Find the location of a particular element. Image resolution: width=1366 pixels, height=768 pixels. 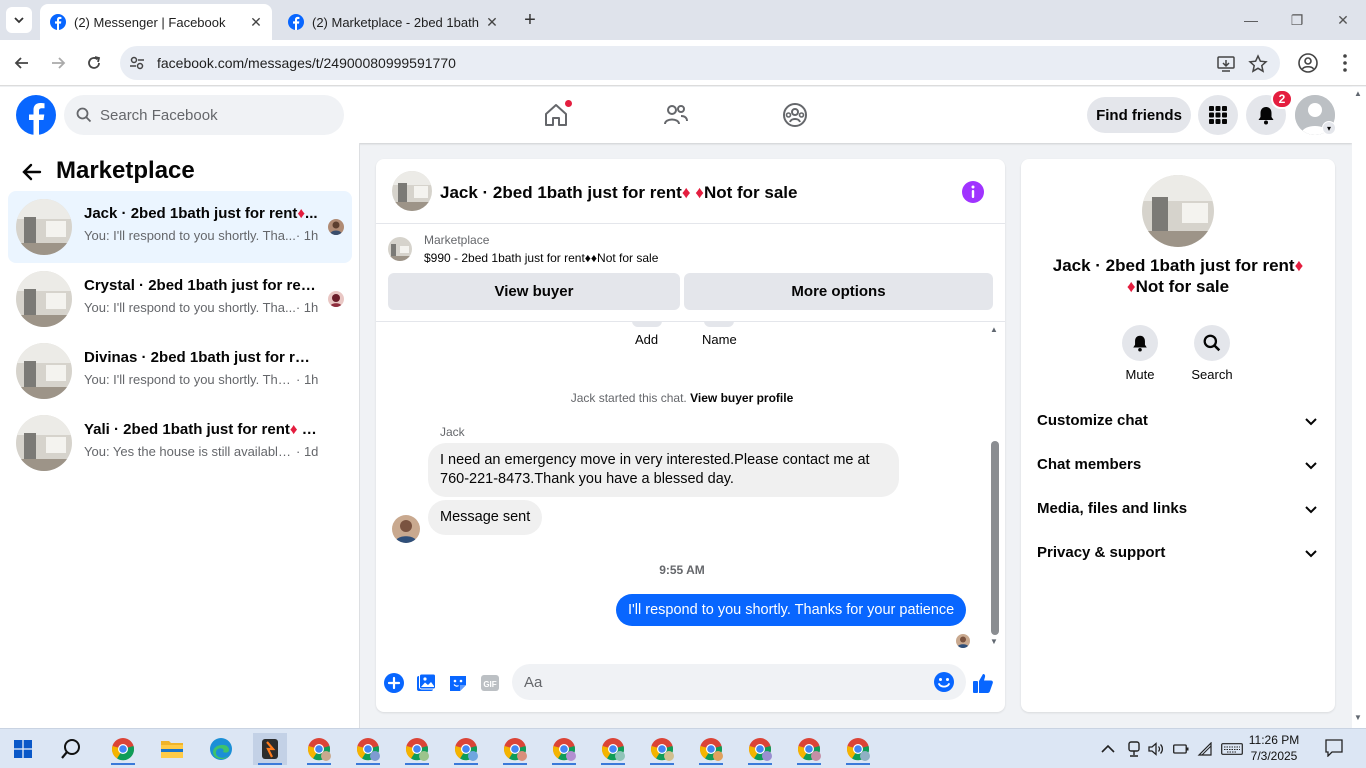

install-app-icon is located at coordinates (1226, 64).